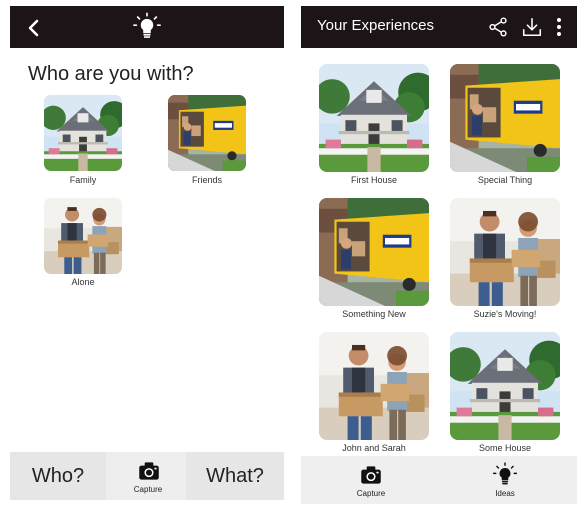 The image size is (586, 509). I want to click on top-bar: Your Experiences, so click(439, 27).